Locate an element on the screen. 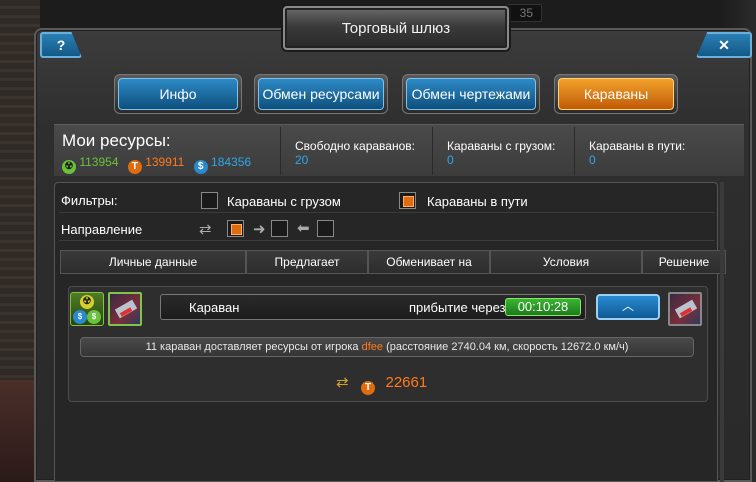  free-caravans-label: Свободно караванов: is located at coordinates (355, 146).